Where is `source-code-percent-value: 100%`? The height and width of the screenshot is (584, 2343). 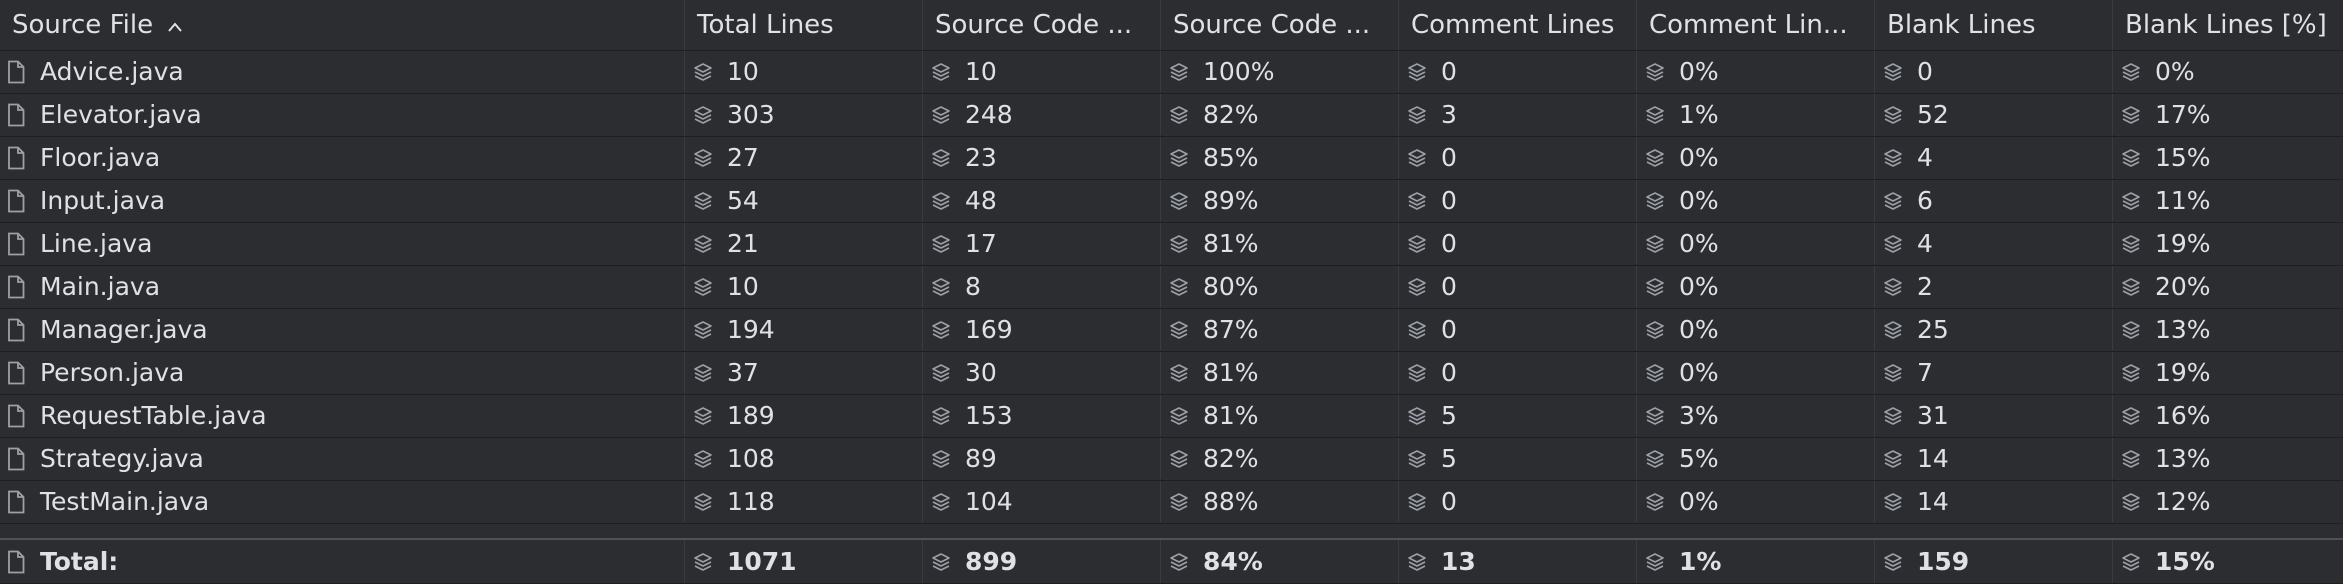 source-code-percent-value: 100% is located at coordinates (1239, 71).